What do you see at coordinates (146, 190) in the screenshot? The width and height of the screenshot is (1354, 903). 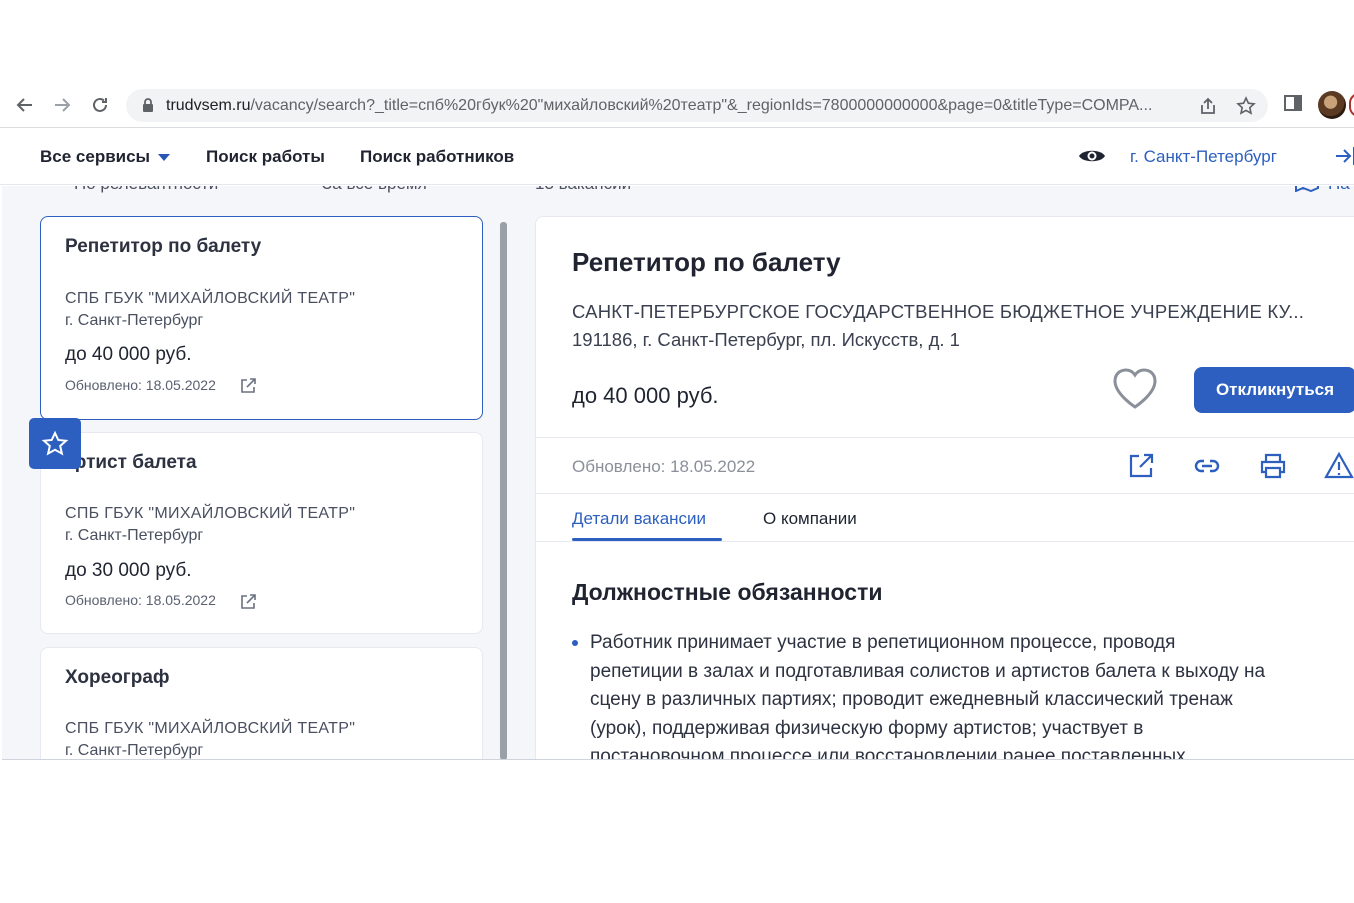 I see `sort-dropdown: По релевантности` at bounding box center [146, 190].